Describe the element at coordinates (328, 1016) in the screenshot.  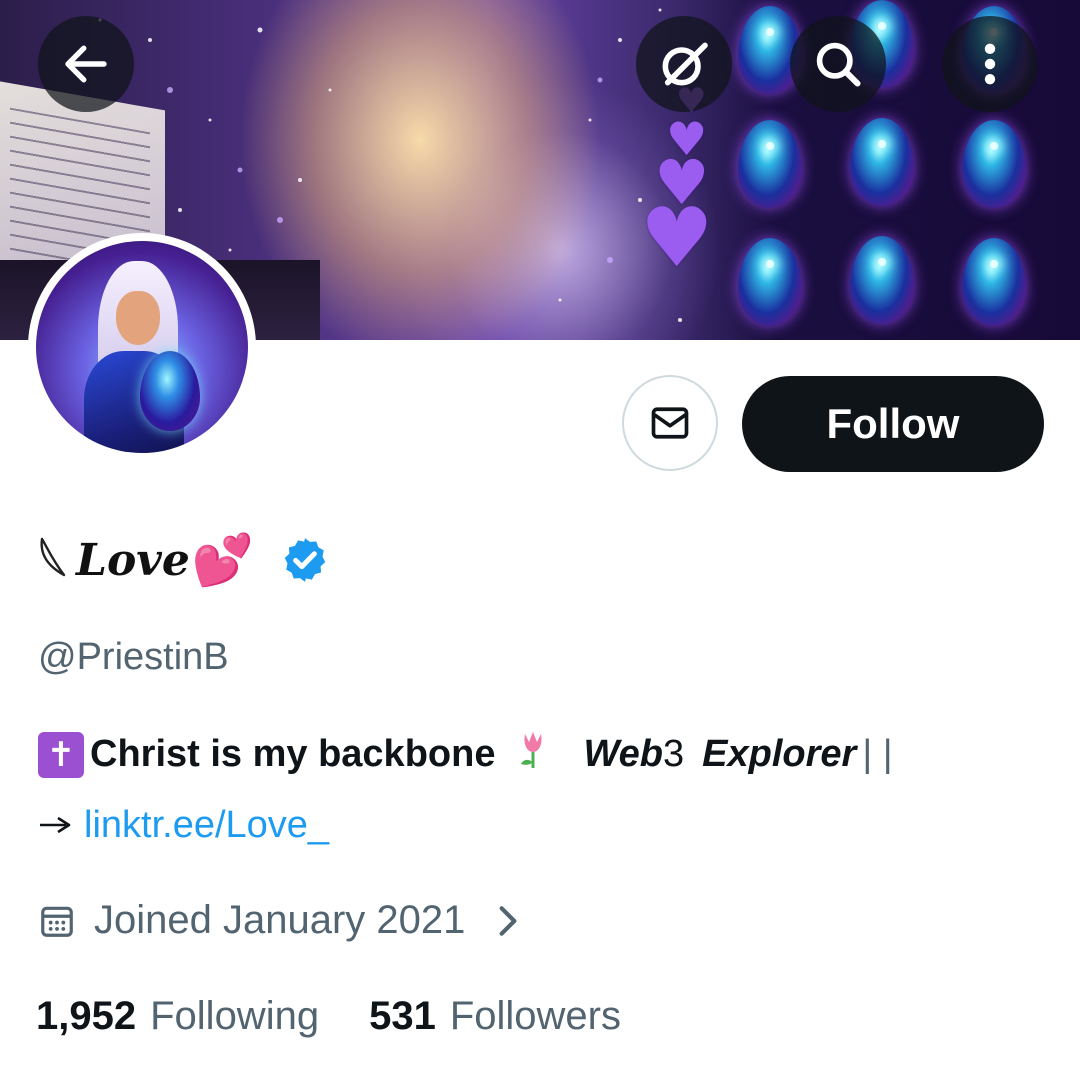
I see `follow-stats: 1,952 Following 531 Followers` at that location.